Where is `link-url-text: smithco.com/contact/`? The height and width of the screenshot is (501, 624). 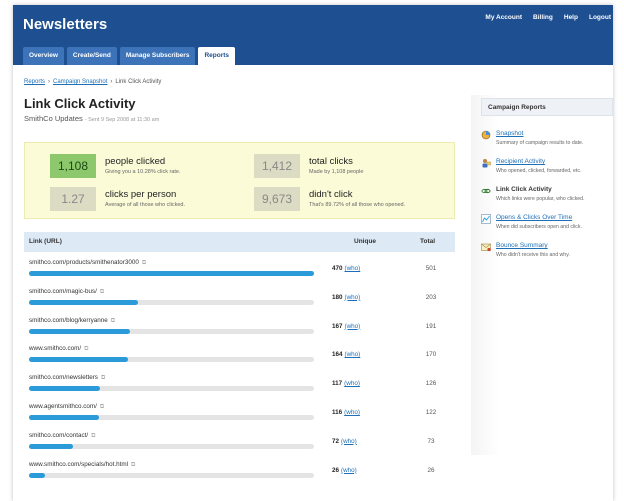
link-url-text: smithco.com/contact/ is located at coordinates (58, 435).